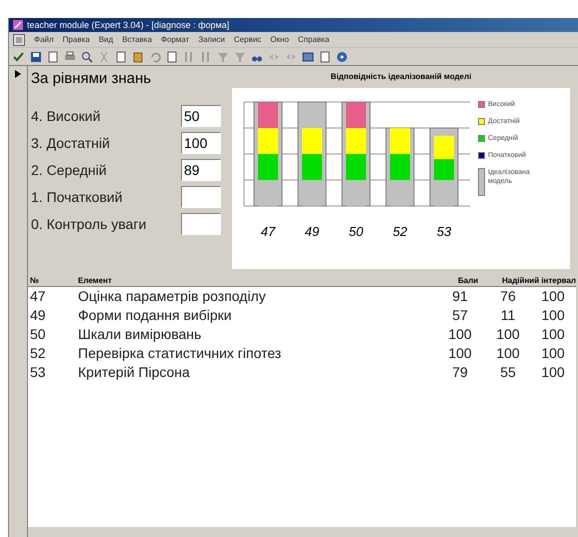  Describe the element at coordinates (71, 143) in the screenshot. I see `field-label: 3. Достатній` at that location.